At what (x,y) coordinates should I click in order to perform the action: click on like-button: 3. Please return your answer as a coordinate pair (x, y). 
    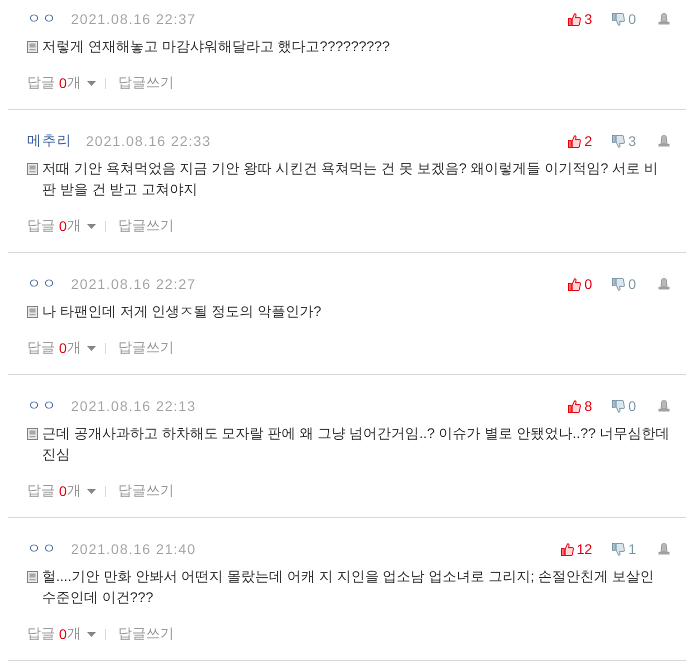
    Looking at the image, I should click on (580, 19).